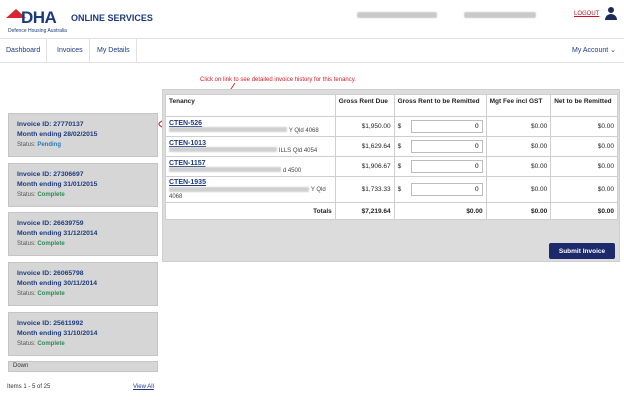 This screenshot has width=624, height=417. I want to click on logo-text: DHA, so click(39, 17).